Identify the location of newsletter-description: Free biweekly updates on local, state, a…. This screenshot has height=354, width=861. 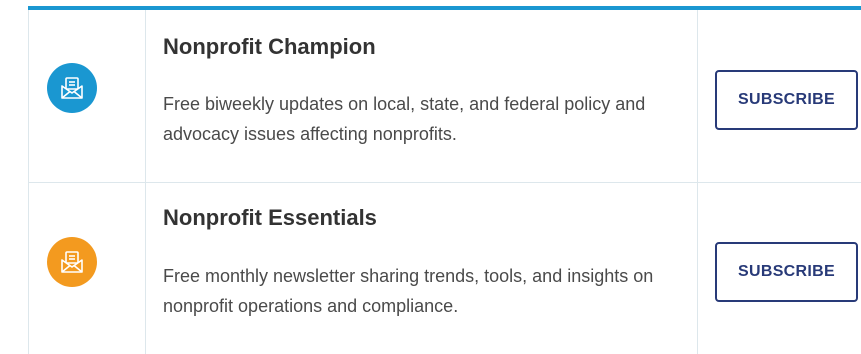
(404, 119).